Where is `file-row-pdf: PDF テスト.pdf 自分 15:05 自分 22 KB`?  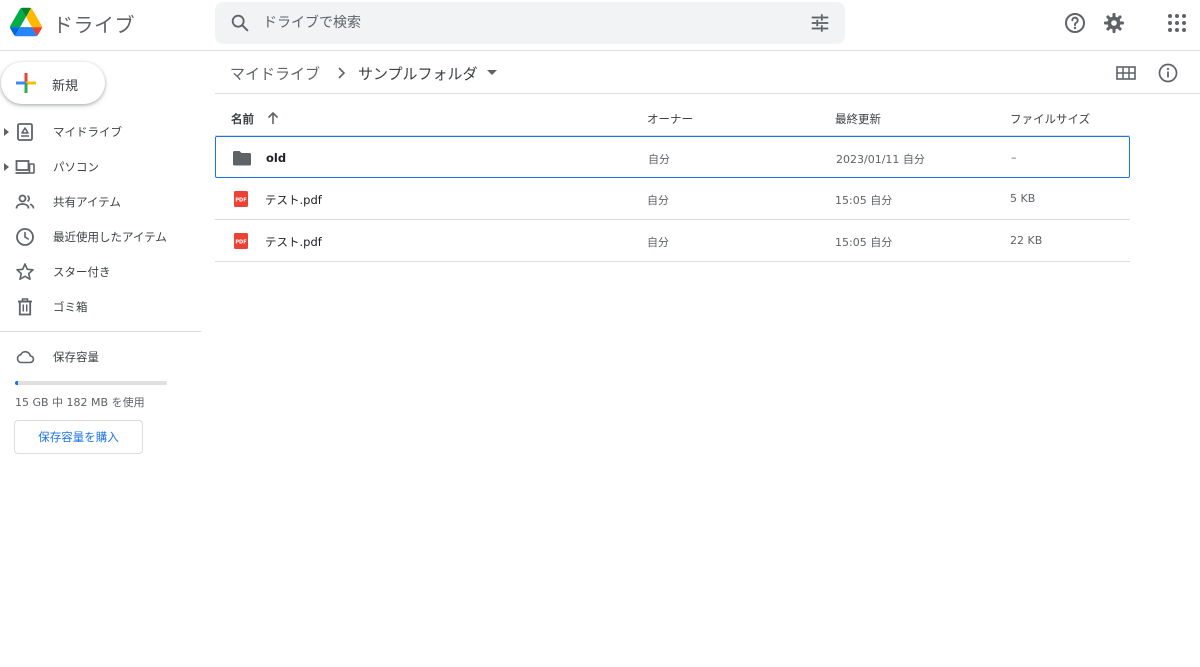
file-row-pdf: PDF テスト.pdf 自分 15:05 自分 22 KB is located at coordinates (672, 241).